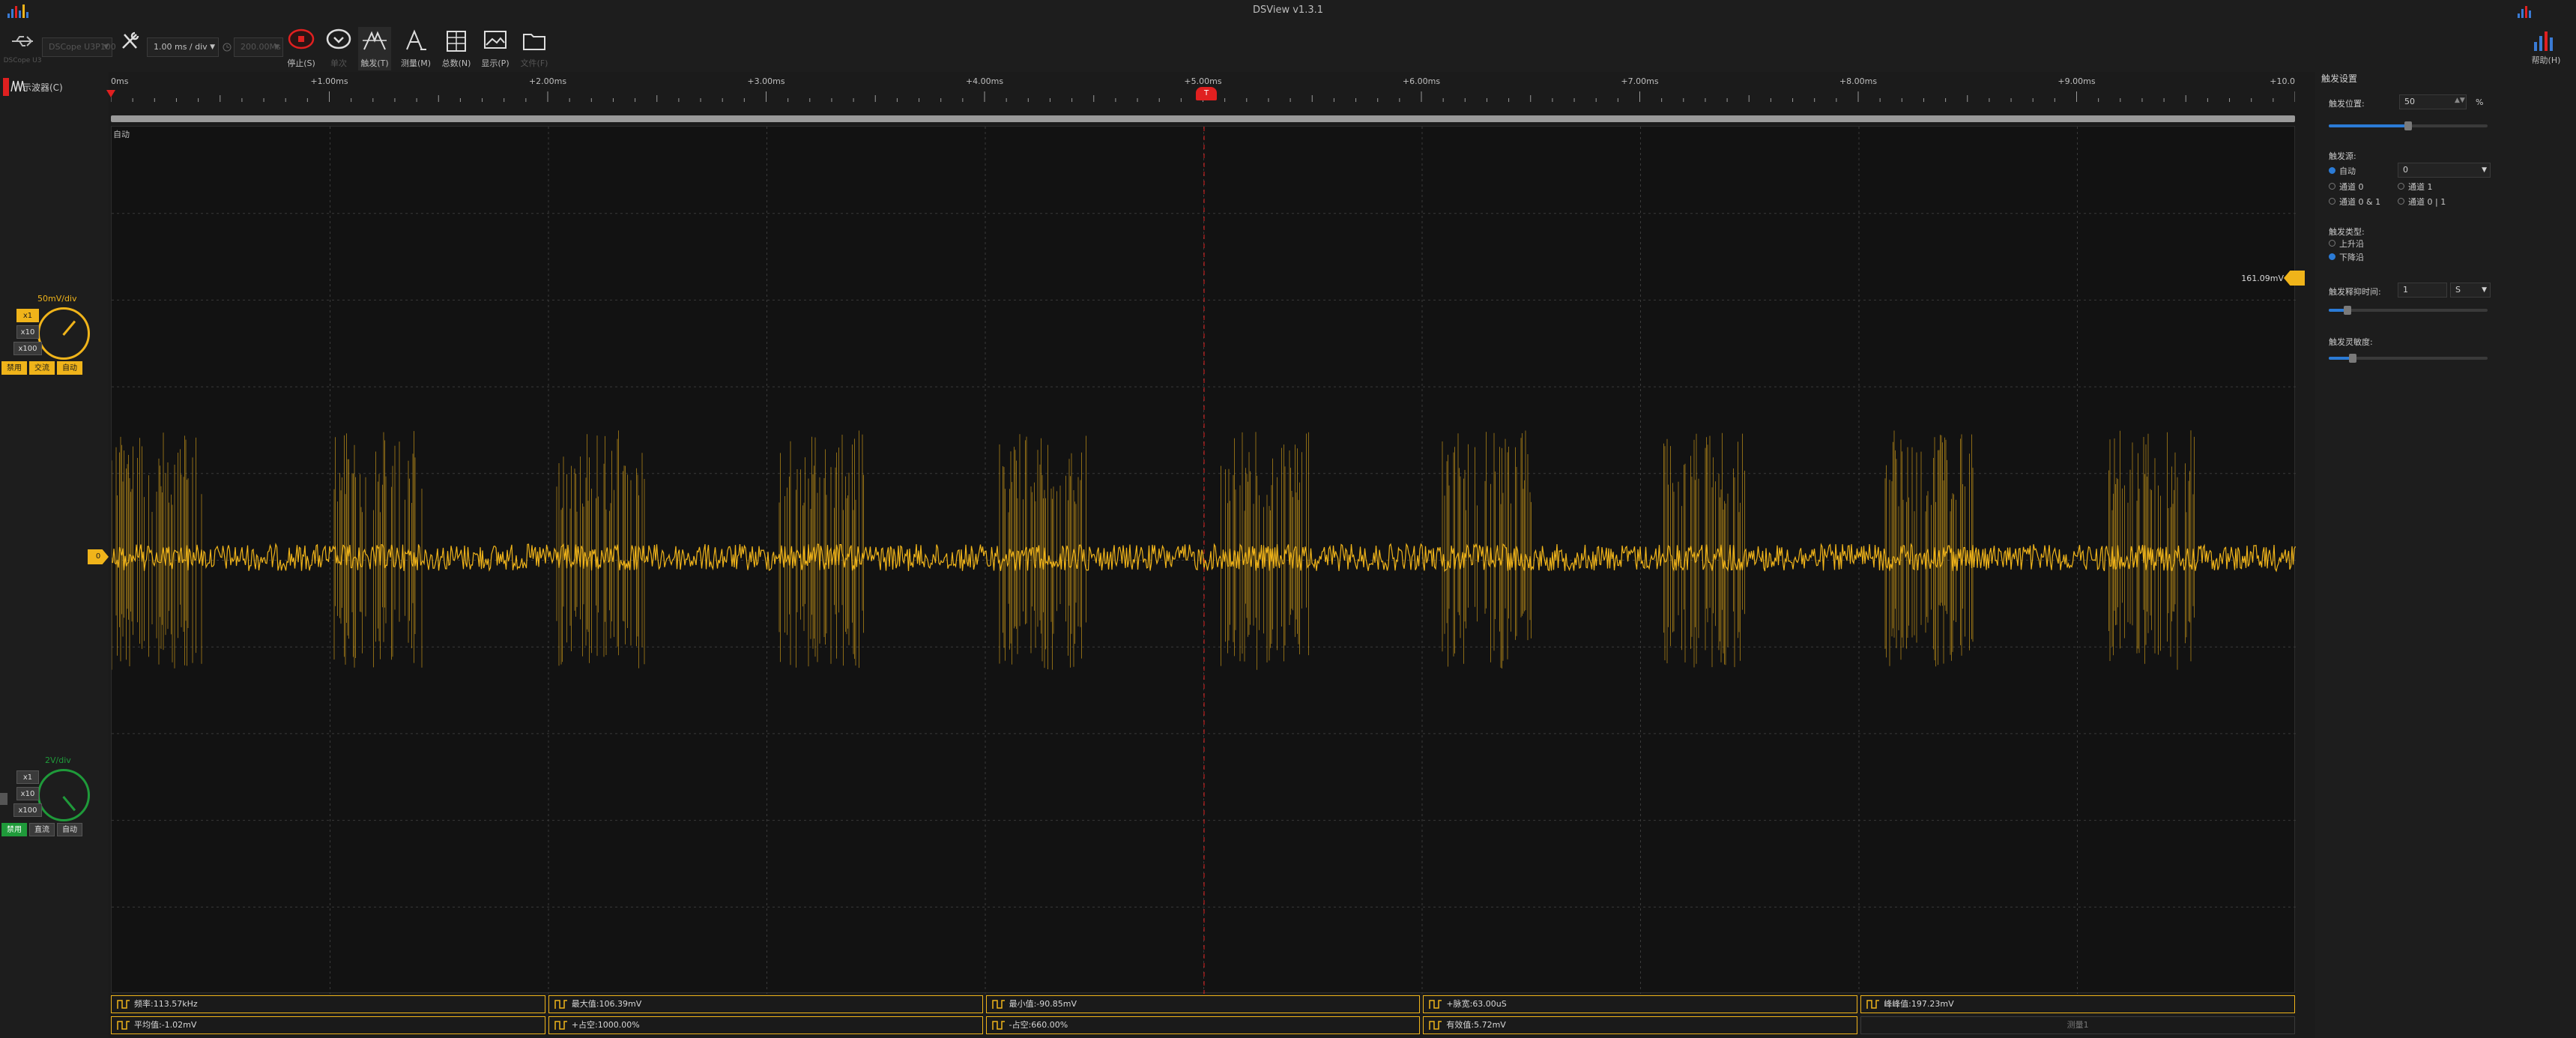  Describe the element at coordinates (2543, 41) in the screenshot. I see `dsview-logo-icon` at that location.